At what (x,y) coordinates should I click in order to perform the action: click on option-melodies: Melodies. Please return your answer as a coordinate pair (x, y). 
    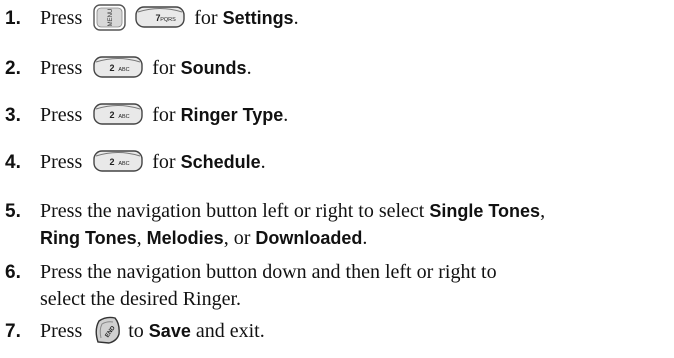
    Looking at the image, I should click on (185, 238).